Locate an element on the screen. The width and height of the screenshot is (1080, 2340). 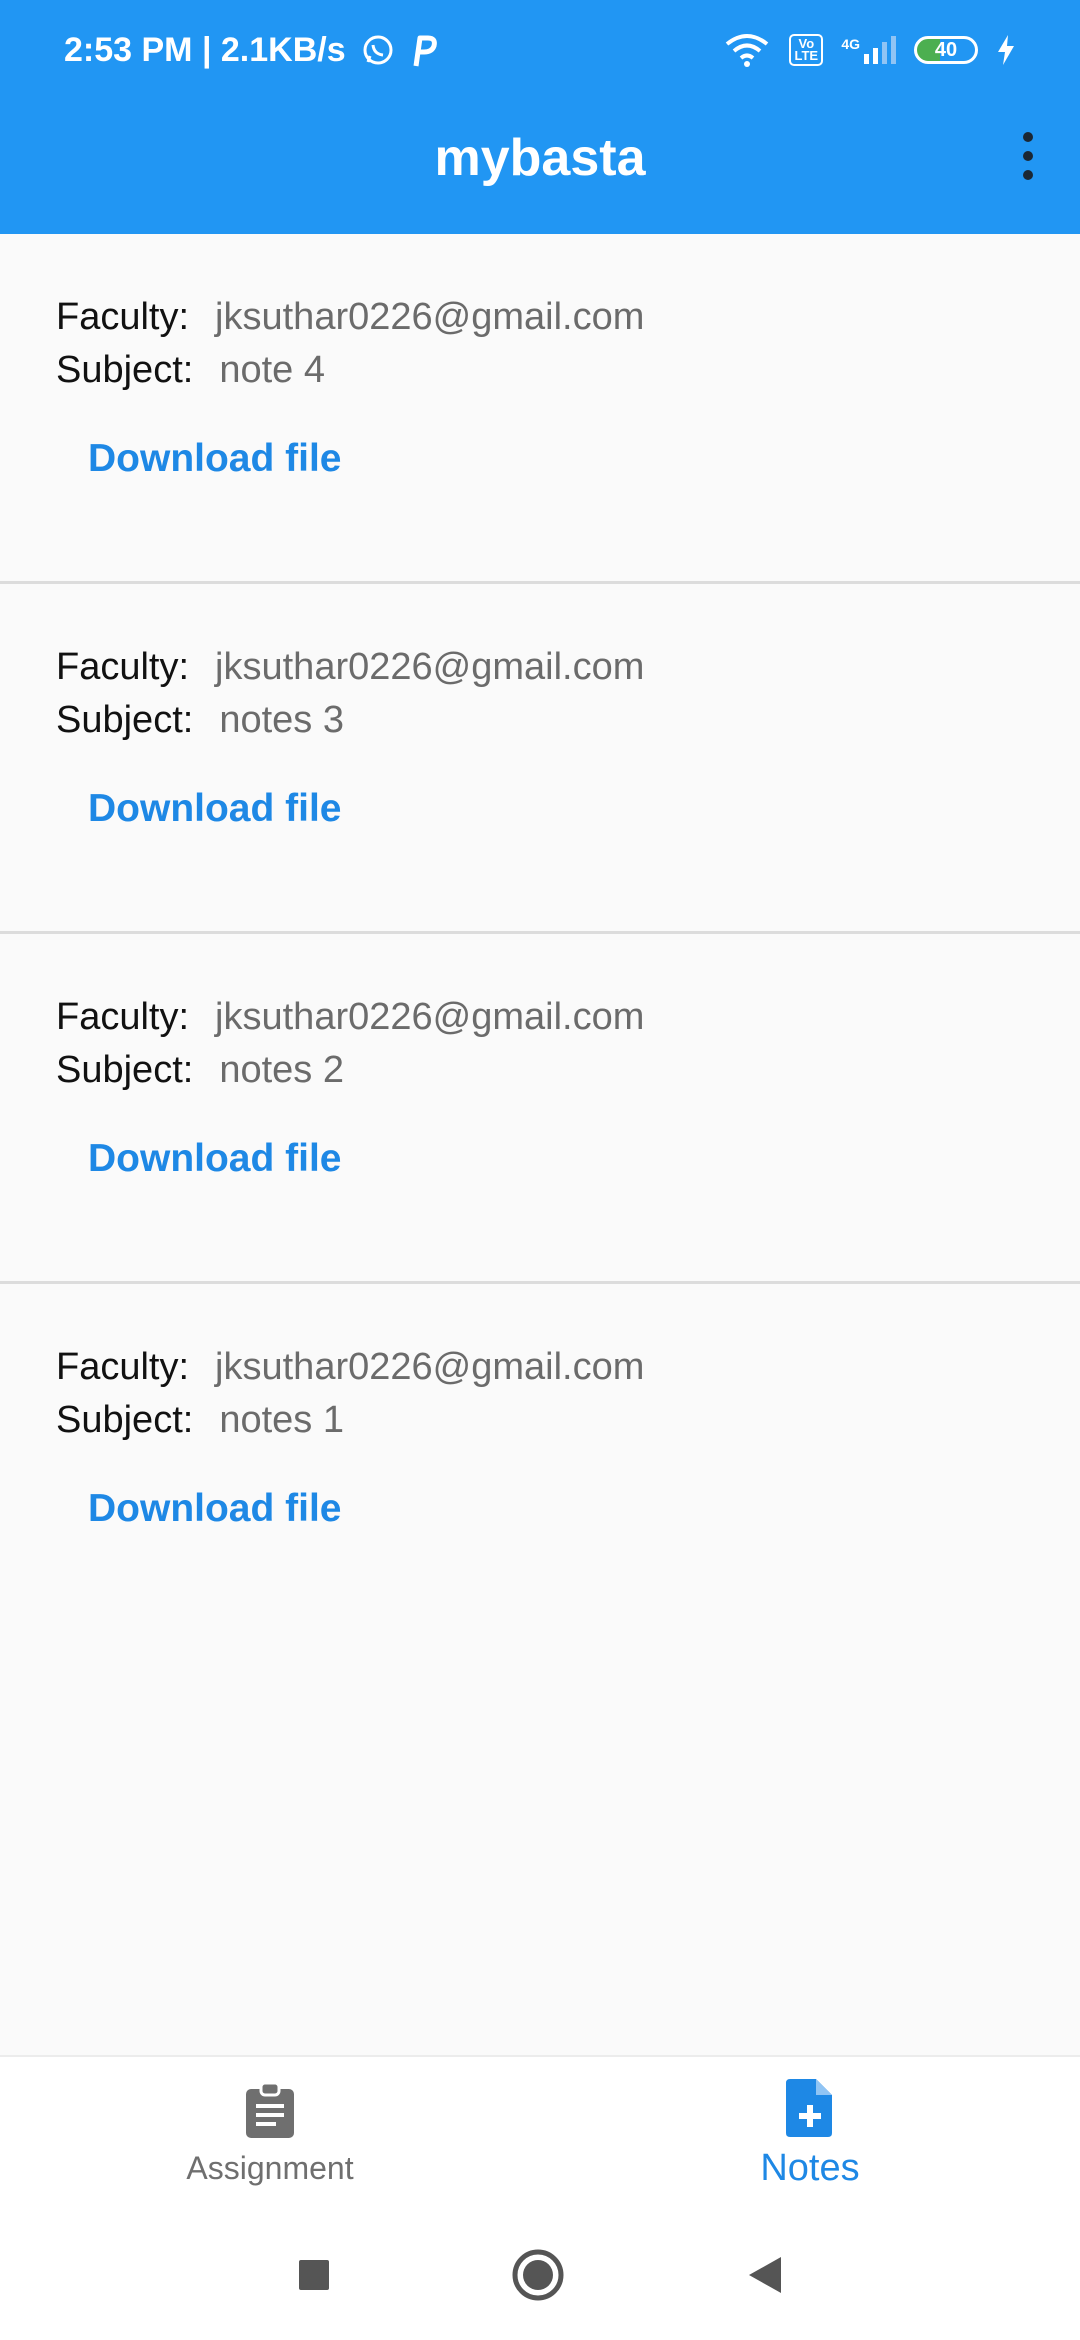
battery-icon: 40 is located at coordinates (946, 50).